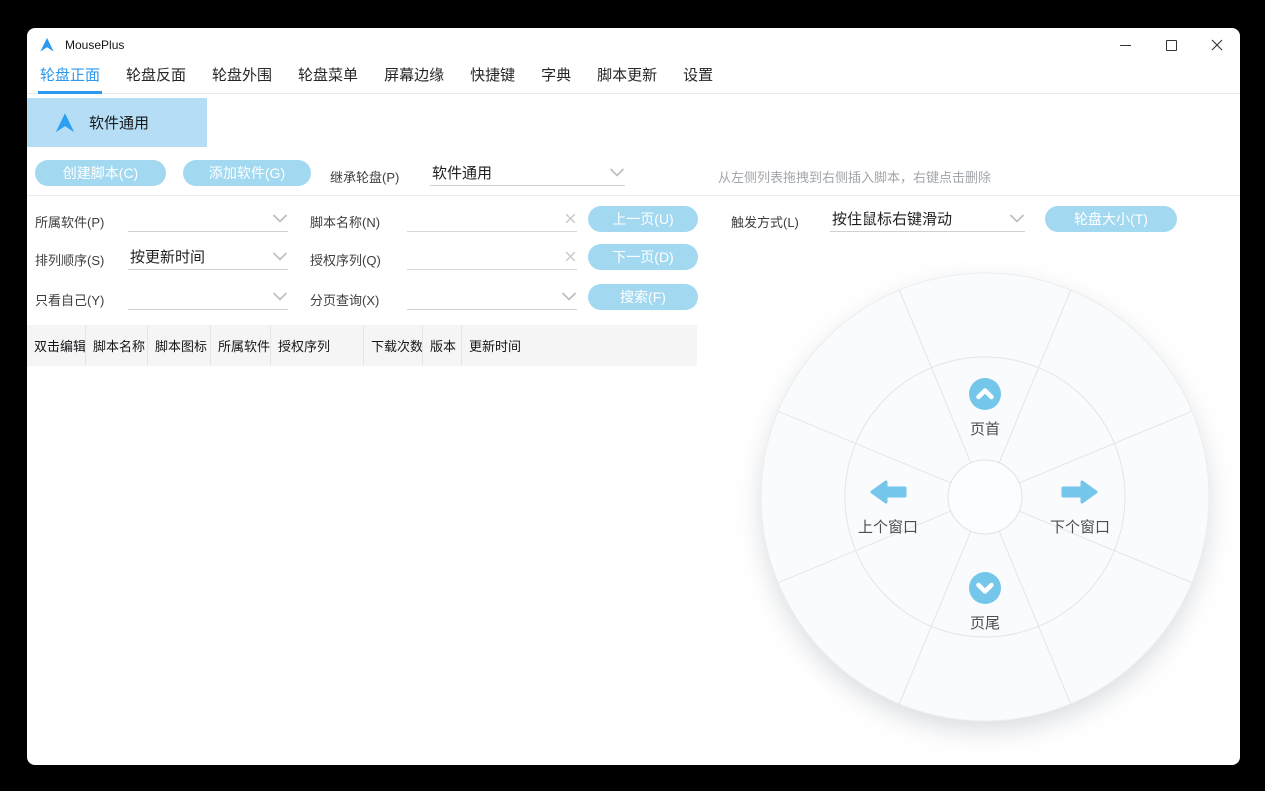 The image size is (1265, 791). I want to click on auth-serial-label: 授权序列(Q), so click(345, 260).